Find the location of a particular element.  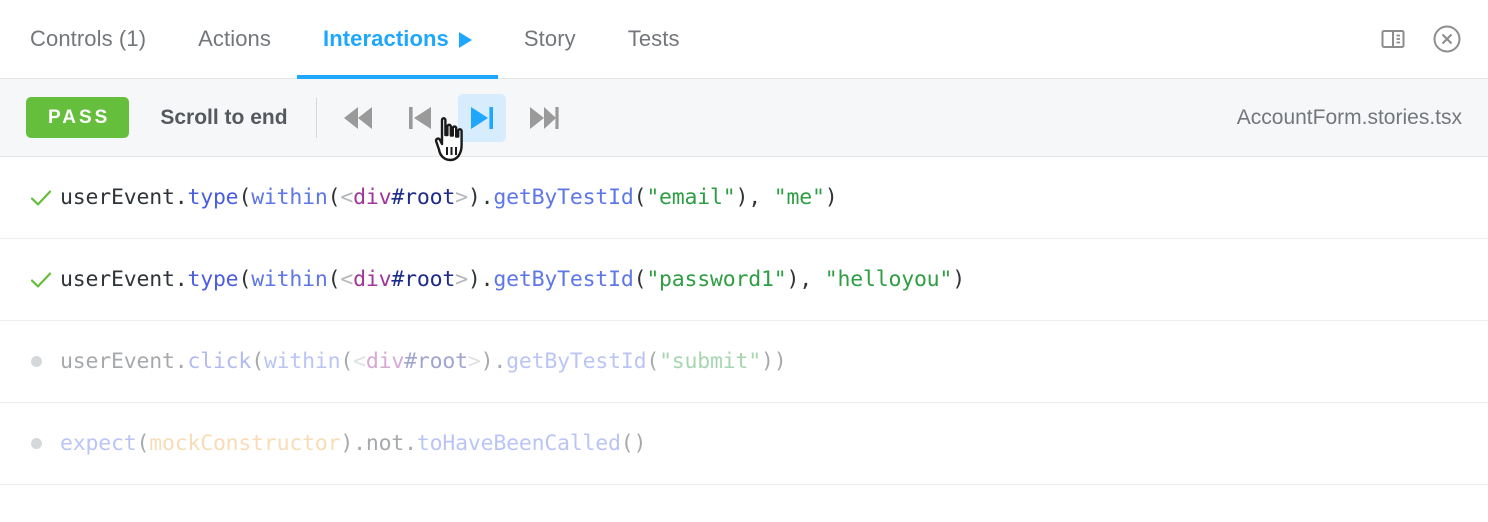

tab-label: Tests is located at coordinates (653, 38).